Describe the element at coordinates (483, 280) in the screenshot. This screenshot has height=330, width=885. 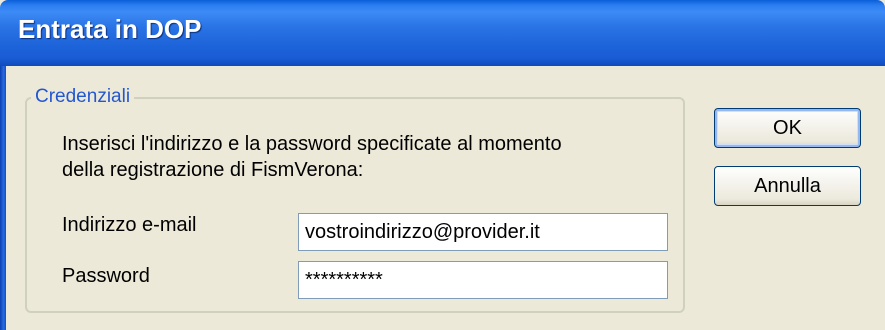
I see `password-field` at that location.